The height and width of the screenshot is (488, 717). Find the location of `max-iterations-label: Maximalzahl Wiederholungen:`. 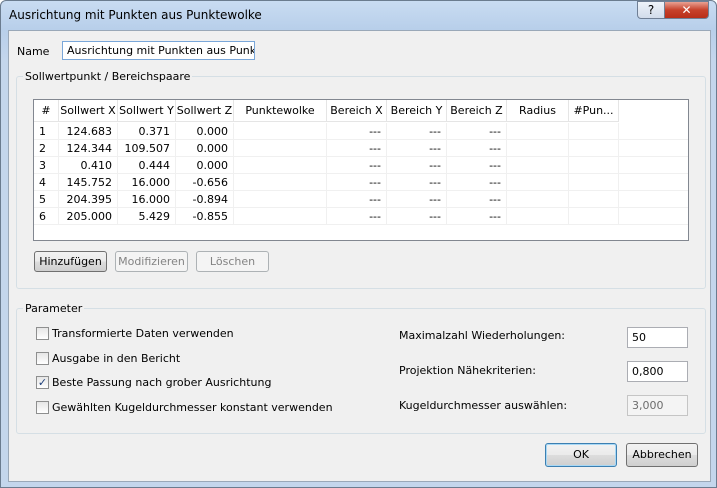

max-iterations-label: Maximalzahl Wiederholungen: is located at coordinates (482, 335).